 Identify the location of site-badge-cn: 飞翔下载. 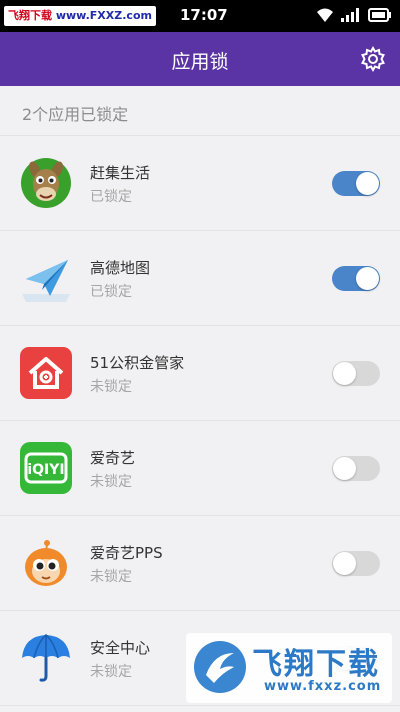
(30, 15).